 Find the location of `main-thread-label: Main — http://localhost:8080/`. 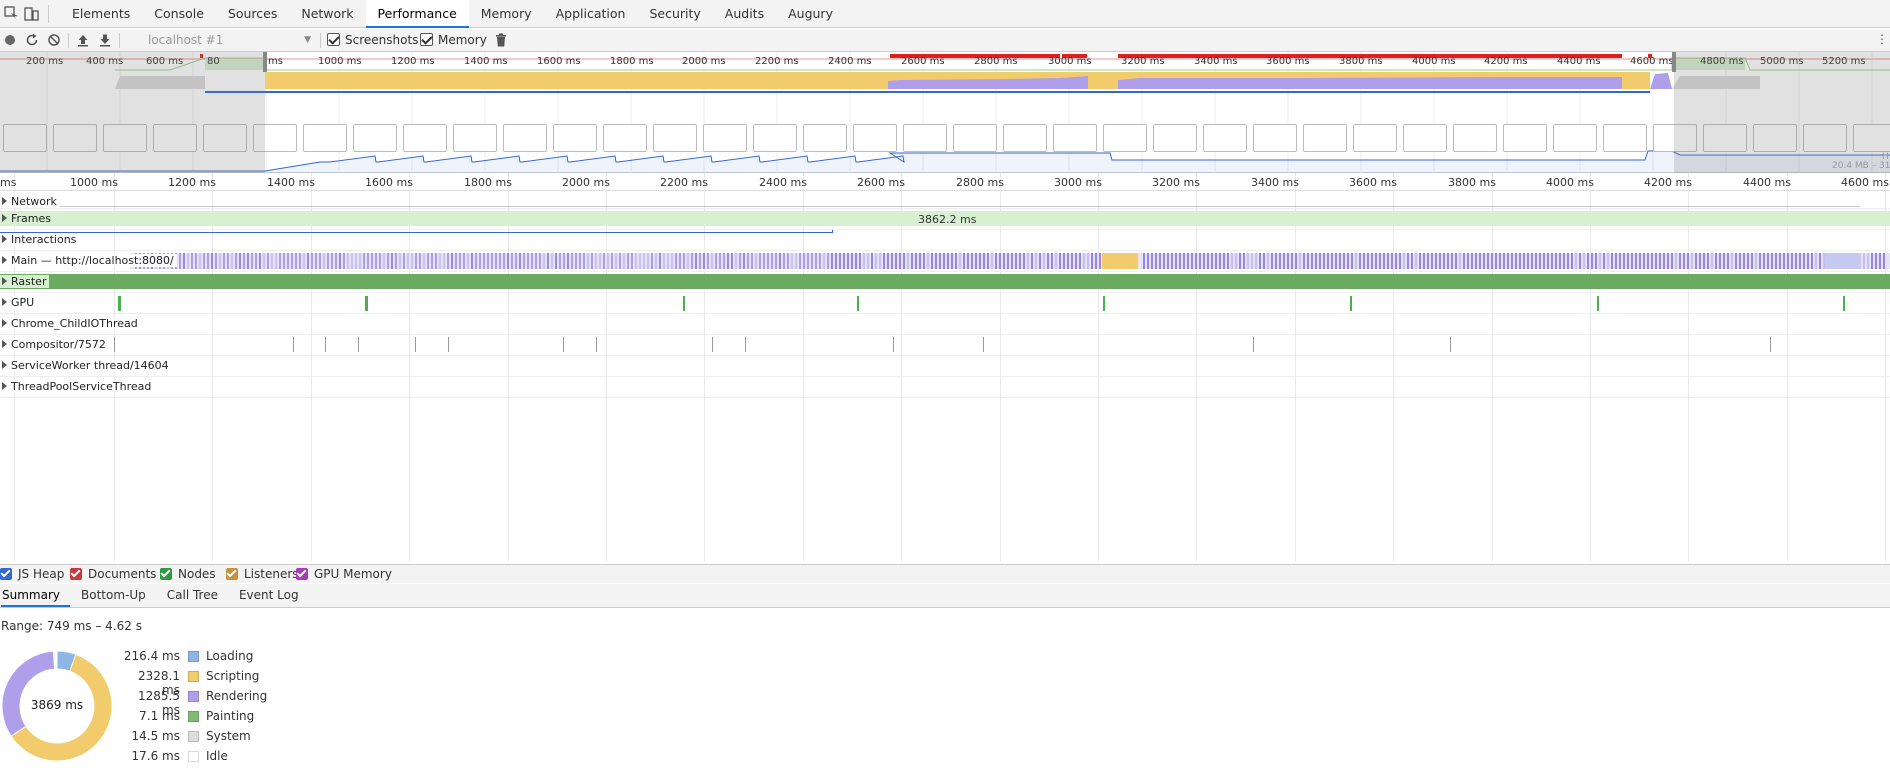

main-thread-label: Main — http://localhost:8080/ is located at coordinates (88, 260).